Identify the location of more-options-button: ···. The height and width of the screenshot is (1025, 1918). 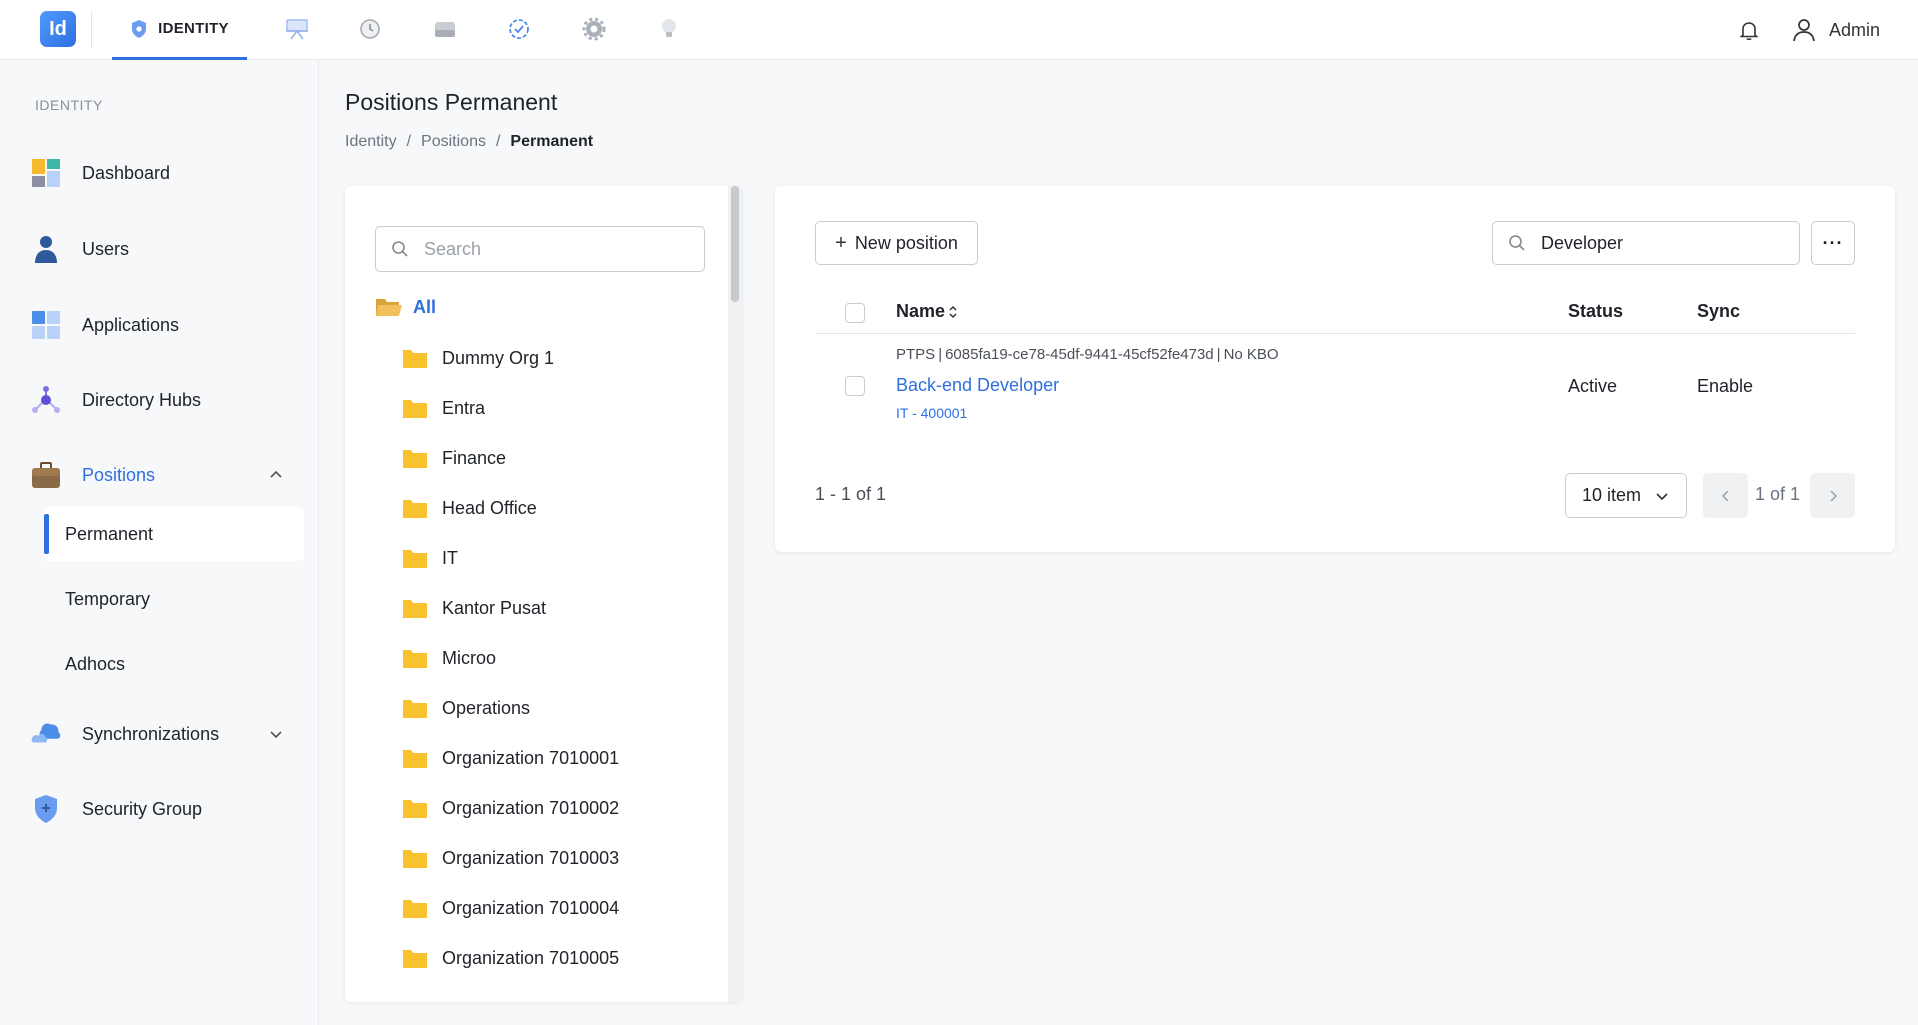
(1833, 243).